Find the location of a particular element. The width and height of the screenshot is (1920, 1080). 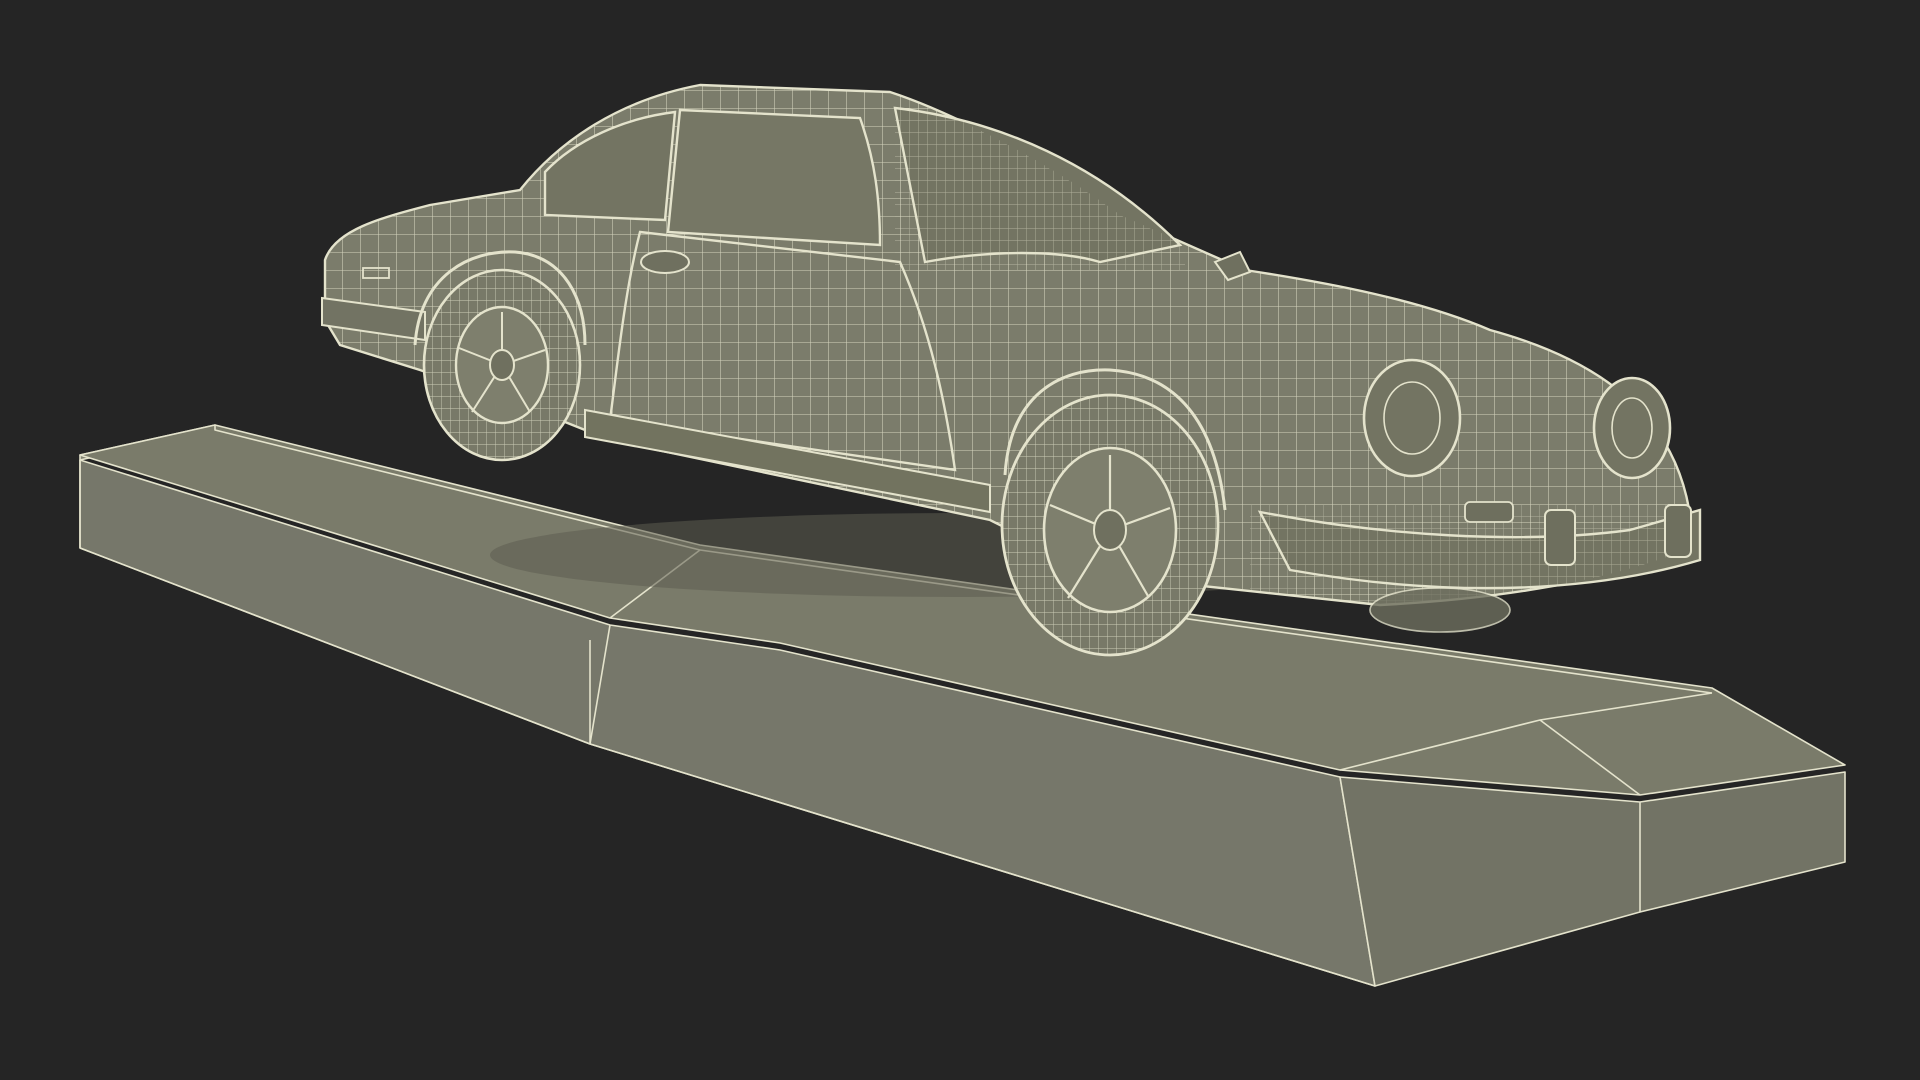

door-window is located at coordinates (774, 177).